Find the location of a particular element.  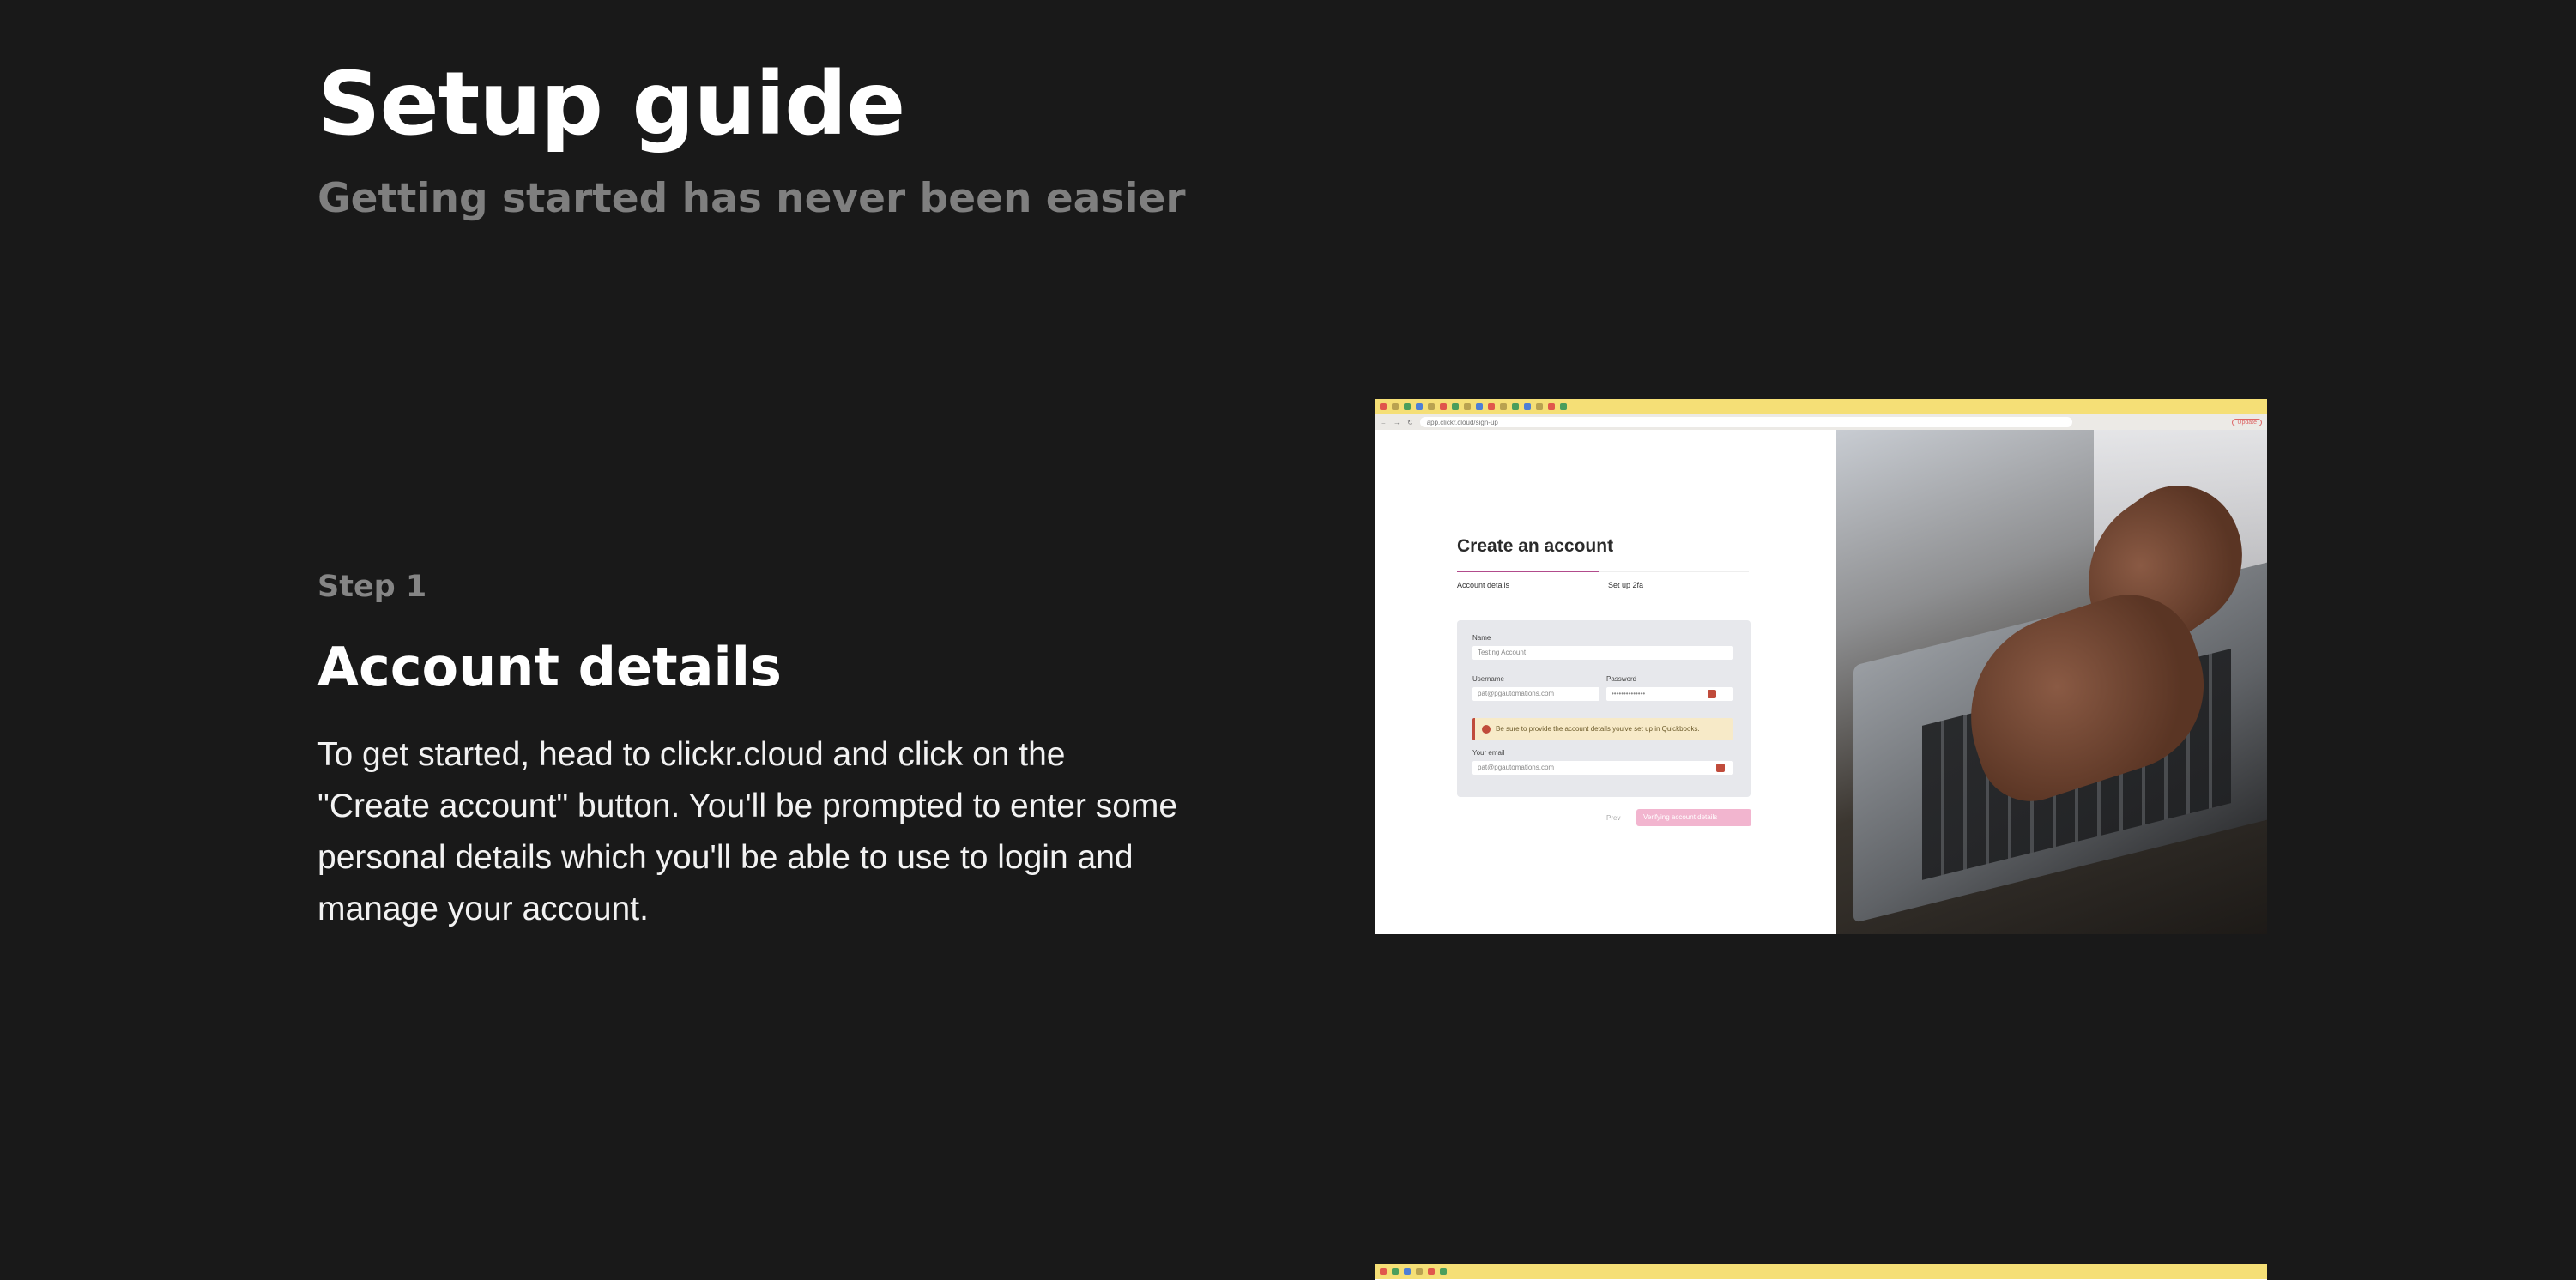

email-label: Your email is located at coordinates (1488, 753).